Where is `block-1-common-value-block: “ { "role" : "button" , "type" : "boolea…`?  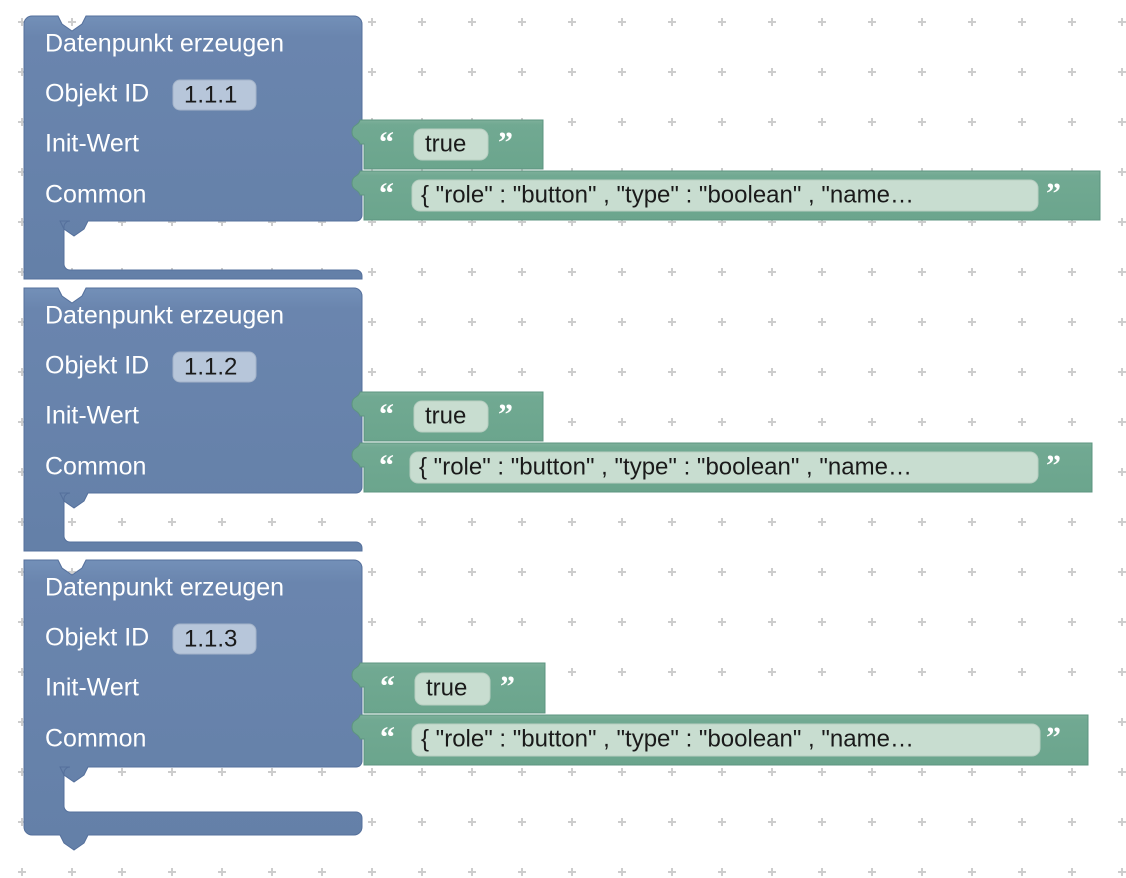 block-1-common-value-block: “ { "role" : "button" , "type" : "boolea… is located at coordinates (726, 195).